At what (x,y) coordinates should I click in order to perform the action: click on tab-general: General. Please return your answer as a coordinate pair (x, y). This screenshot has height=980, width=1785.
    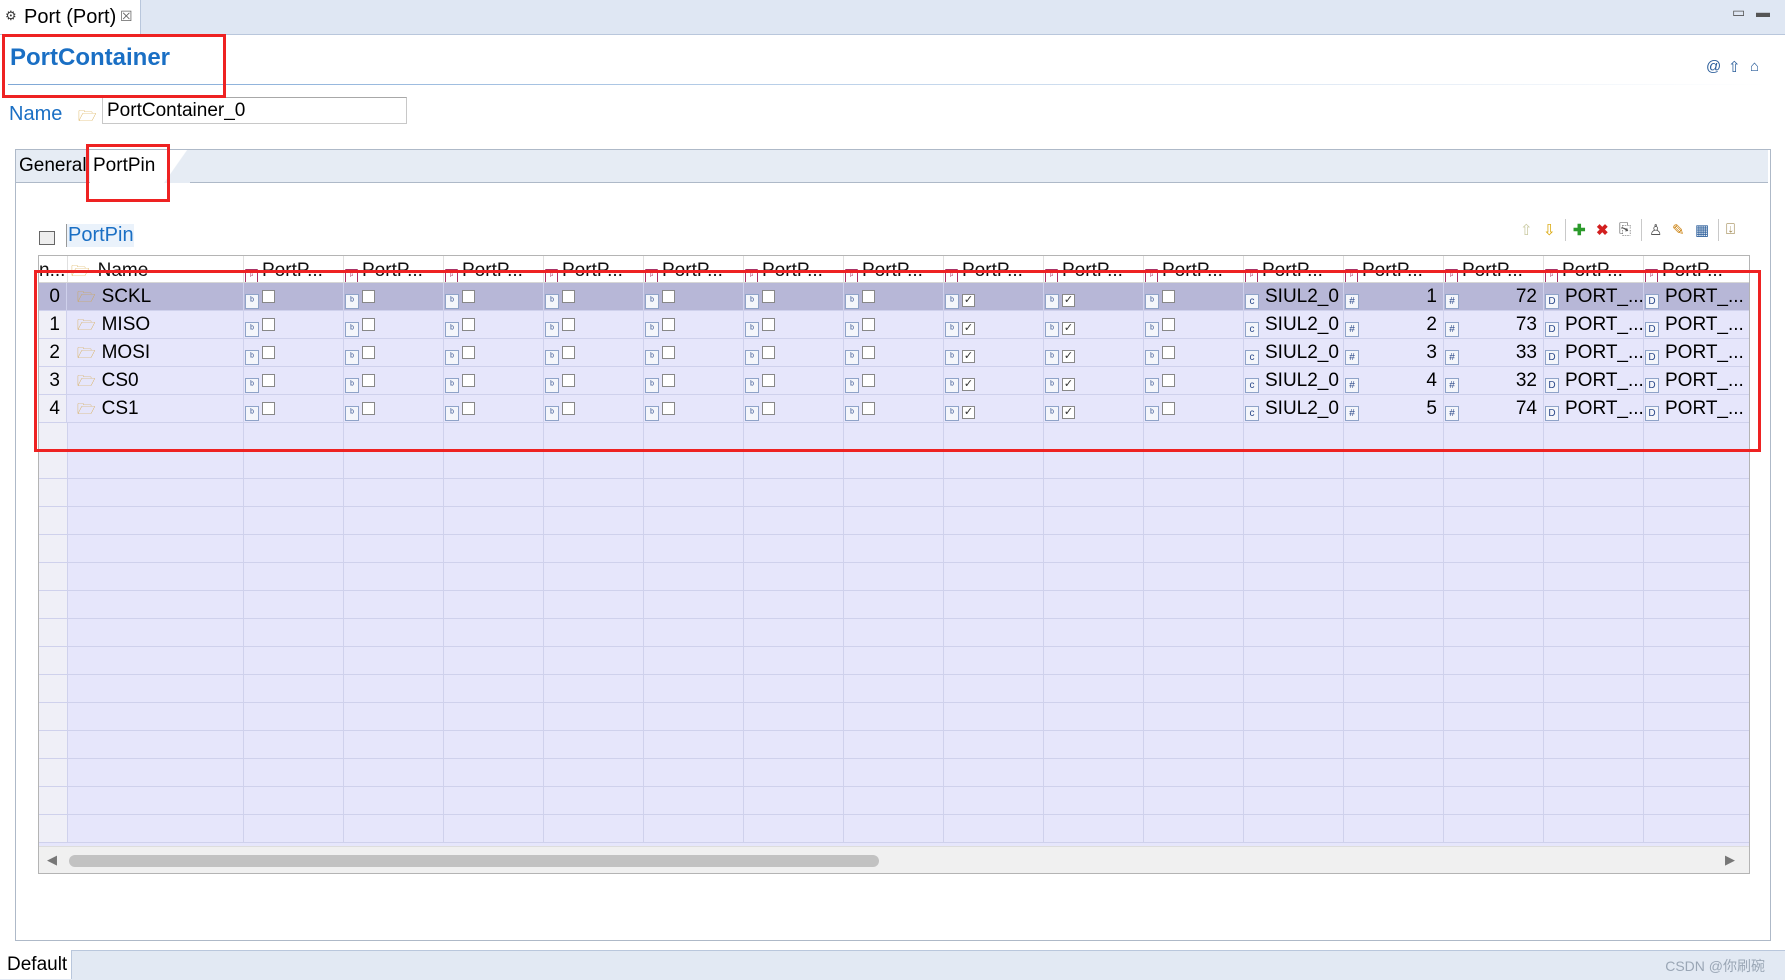
    Looking at the image, I should click on (54, 166).